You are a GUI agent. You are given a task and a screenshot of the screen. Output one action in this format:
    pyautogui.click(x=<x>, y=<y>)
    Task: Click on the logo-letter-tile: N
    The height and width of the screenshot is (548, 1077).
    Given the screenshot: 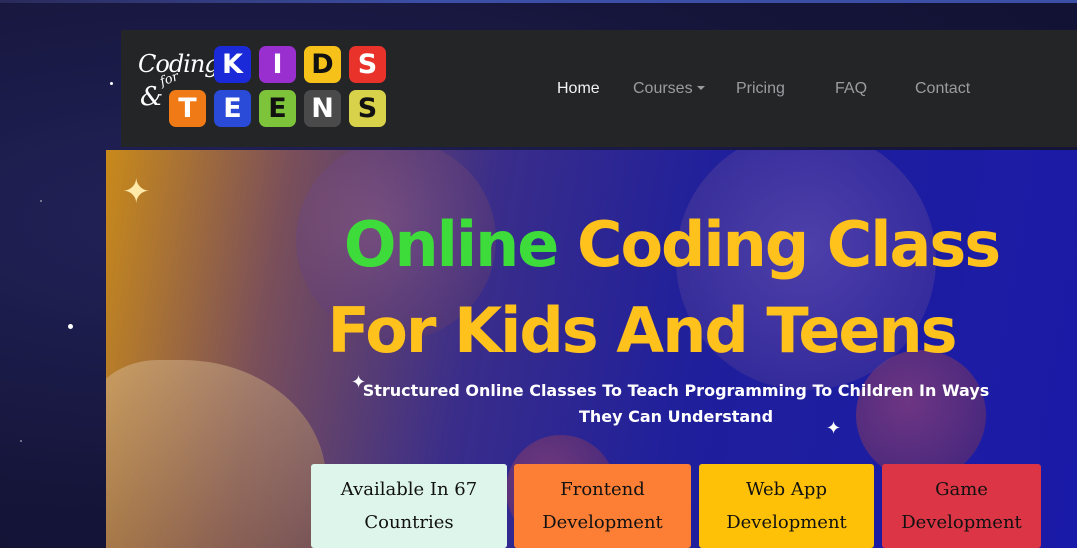 What is the action you would take?
    pyautogui.click(x=322, y=108)
    